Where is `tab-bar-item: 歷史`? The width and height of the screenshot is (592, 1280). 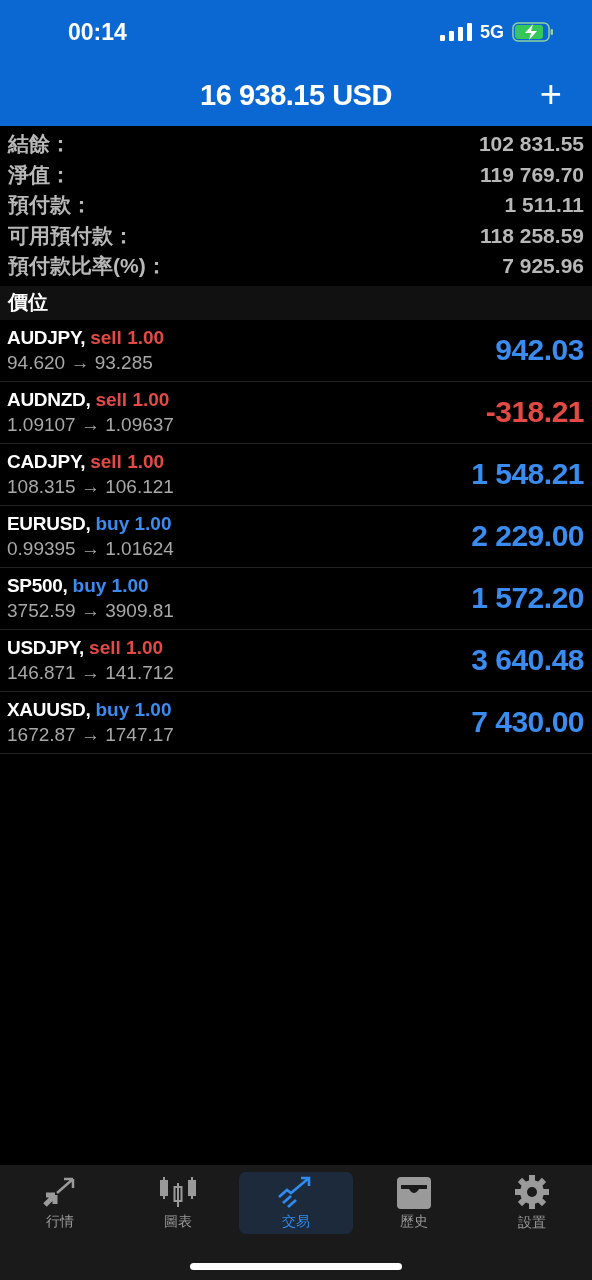 tab-bar-item: 歷史 is located at coordinates (414, 1203).